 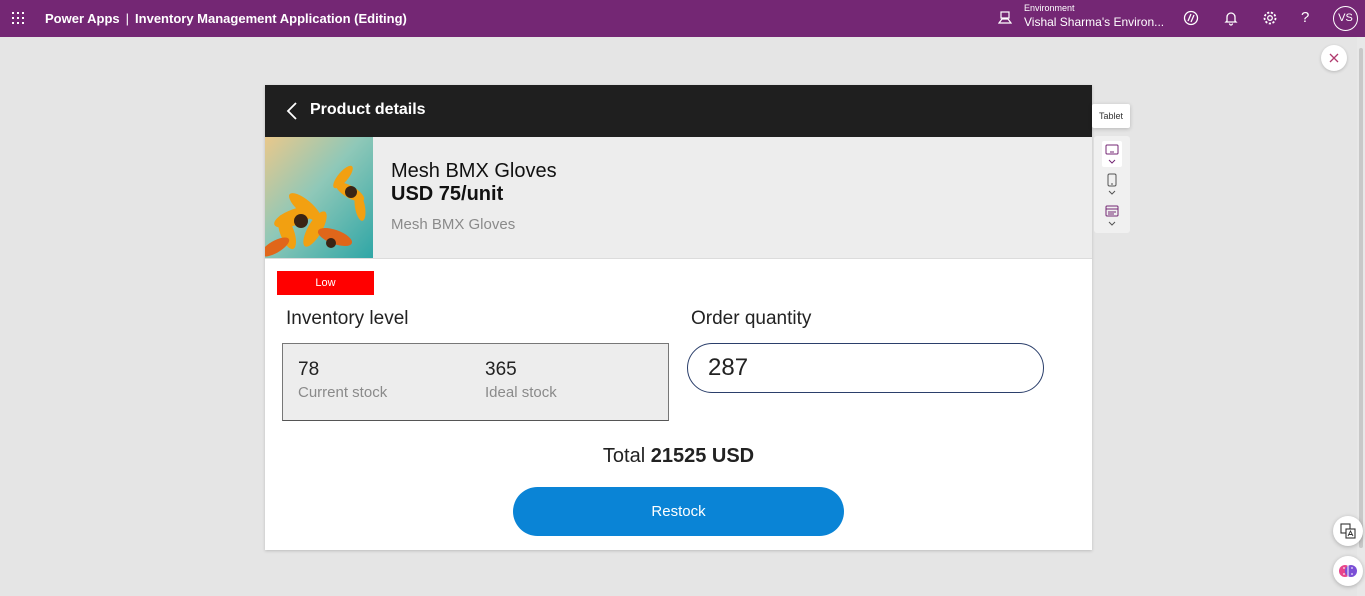 What do you see at coordinates (751, 318) in the screenshot?
I see `order-quantity-label: Order quantity` at bounding box center [751, 318].